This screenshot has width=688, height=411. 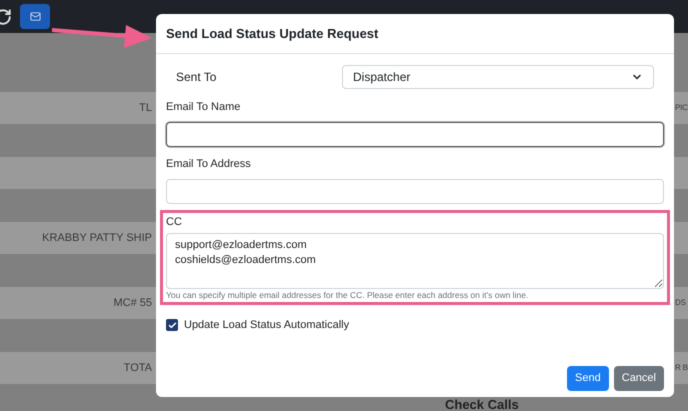 What do you see at coordinates (498, 77) in the screenshot?
I see `select-field: Dispatcher` at bounding box center [498, 77].